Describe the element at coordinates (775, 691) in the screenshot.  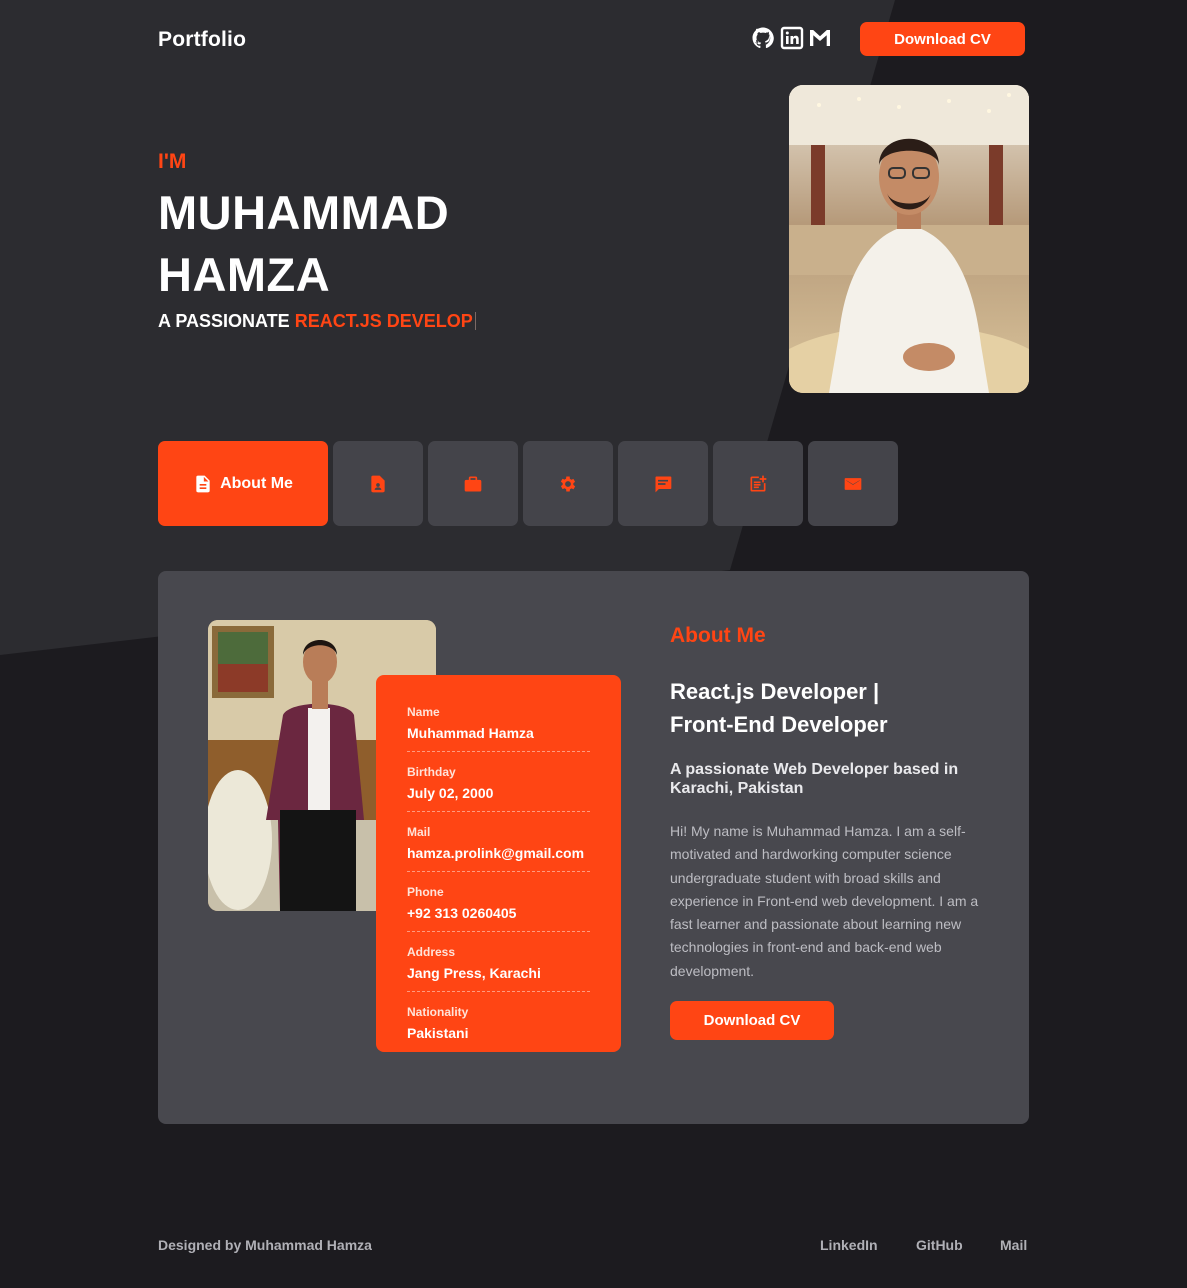
I see `about-role-line1: React.js Developer |` at that location.